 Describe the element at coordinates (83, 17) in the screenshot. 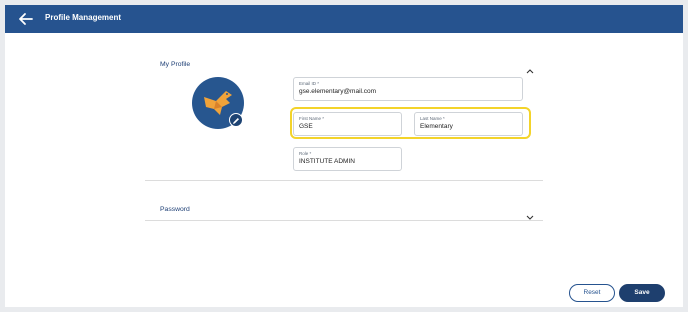

I see `page-title: Profile Management` at that location.